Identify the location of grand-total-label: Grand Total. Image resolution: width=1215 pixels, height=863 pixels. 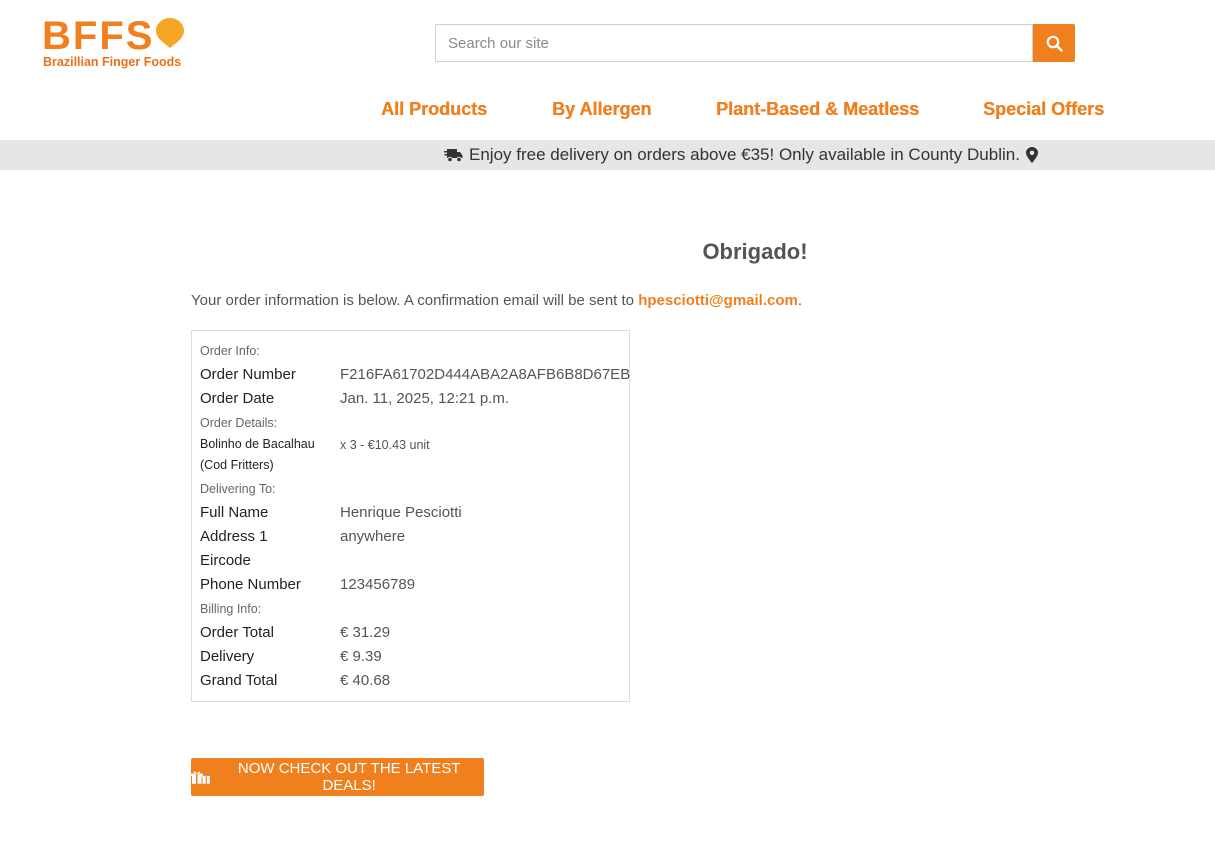
(239, 680).